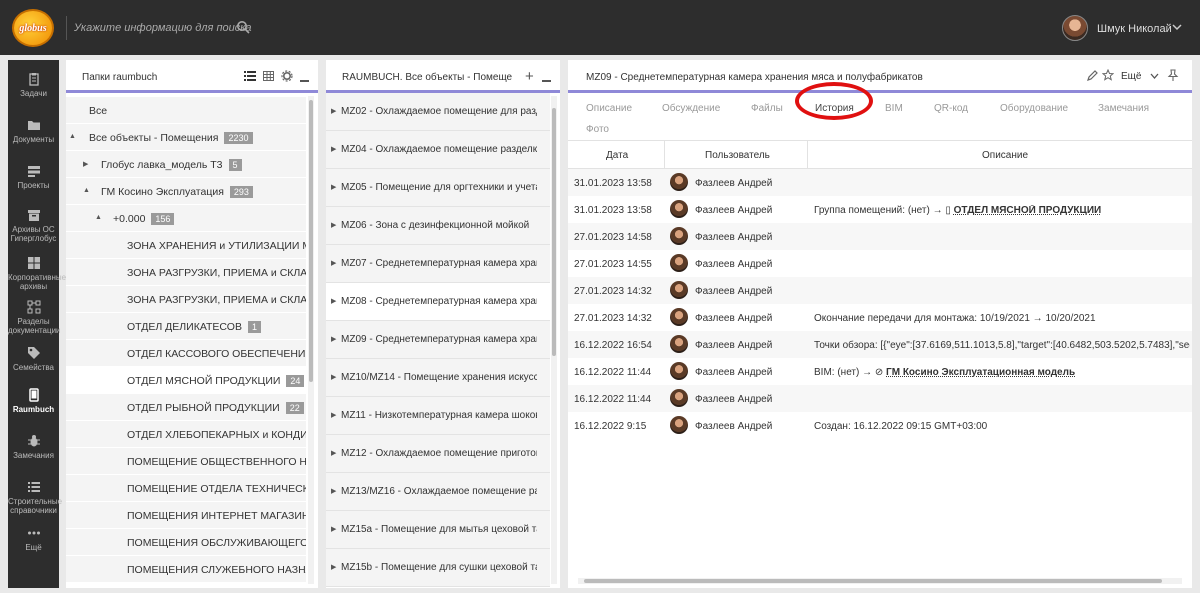 The image size is (1200, 593). What do you see at coordinates (894, 108) in the screenshot?
I see `tab-4: BIM` at bounding box center [894, 108].